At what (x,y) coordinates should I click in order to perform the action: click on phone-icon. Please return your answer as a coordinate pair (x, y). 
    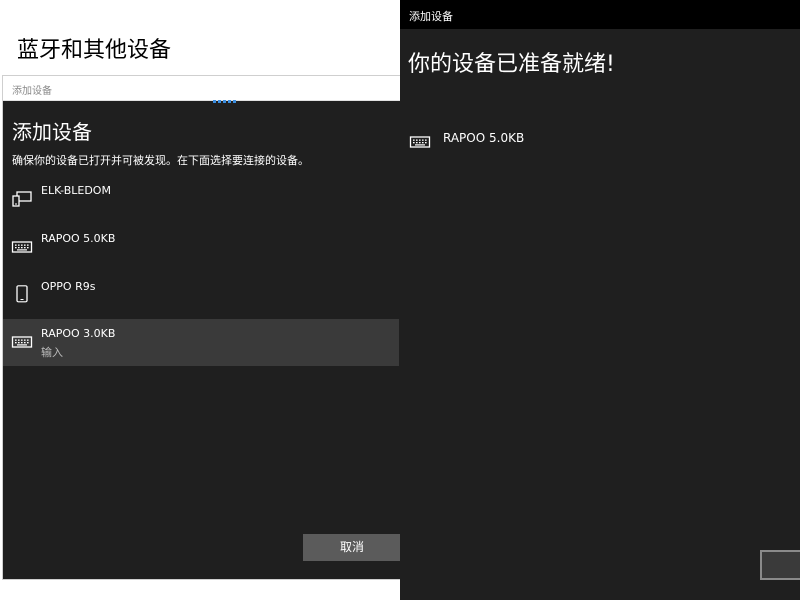
    Looking at the image, I should click on (22, 294).